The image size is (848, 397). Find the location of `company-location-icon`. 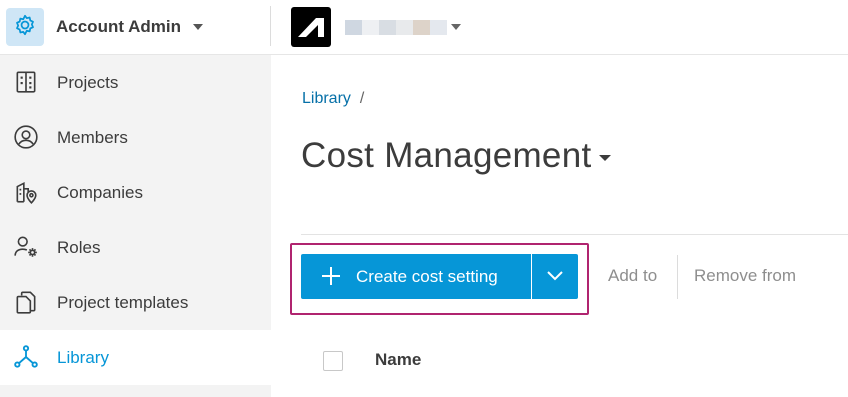

company-location-icon is located at coordinates (26, 192).